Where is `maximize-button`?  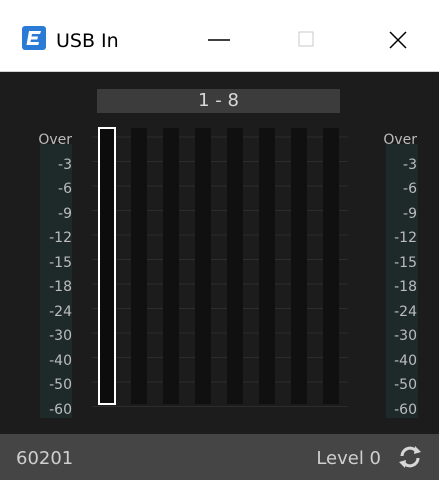 maximize-button is located at coordinates (306, 40).